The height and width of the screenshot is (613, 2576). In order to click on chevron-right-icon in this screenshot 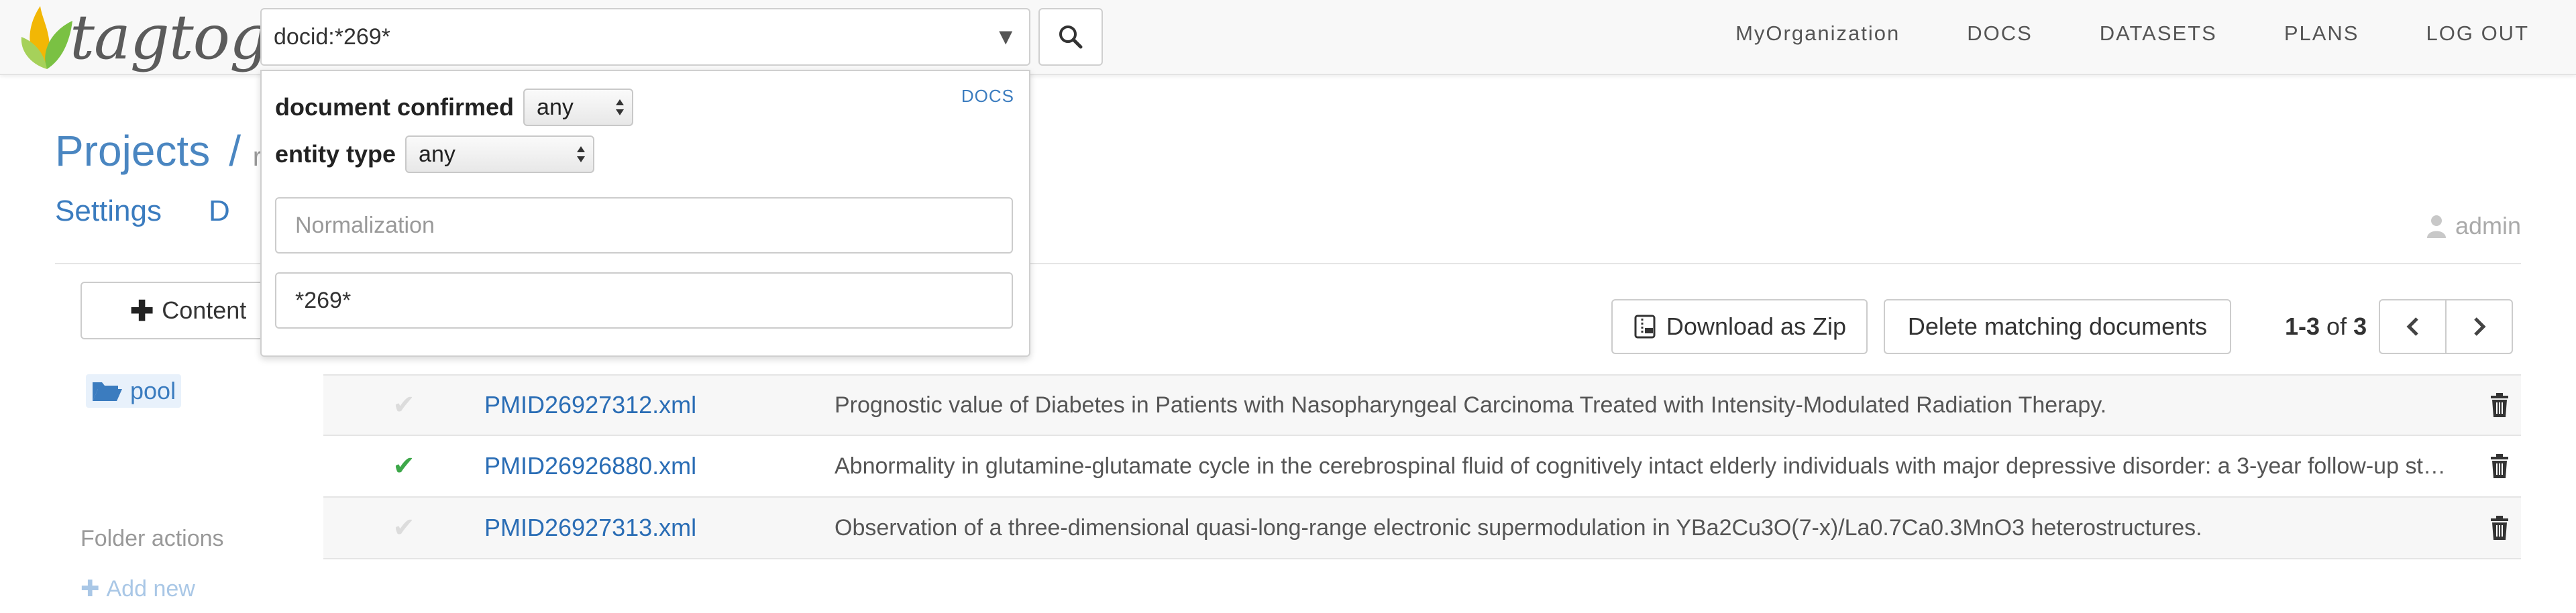, I will do `click(2479, 326)`.